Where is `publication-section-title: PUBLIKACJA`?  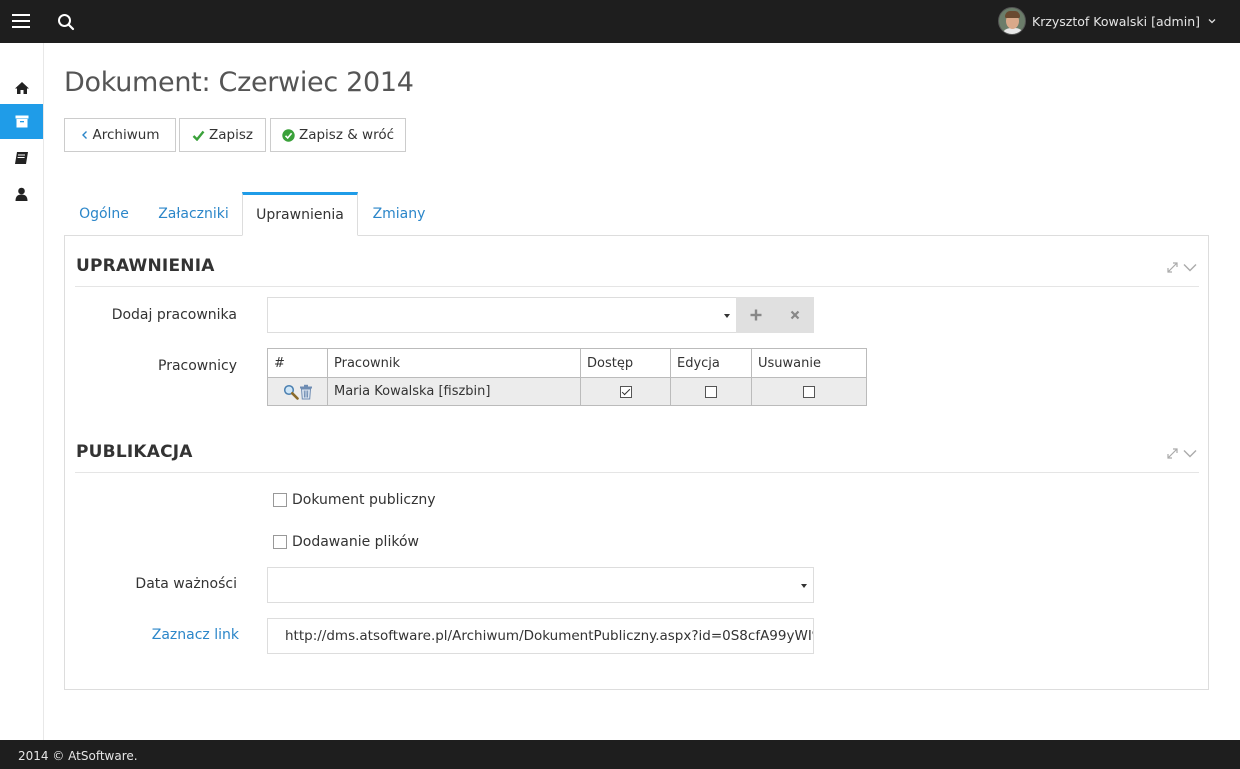 publication-section-title: PUBLIKACJA is located at coordinates (134, 452).